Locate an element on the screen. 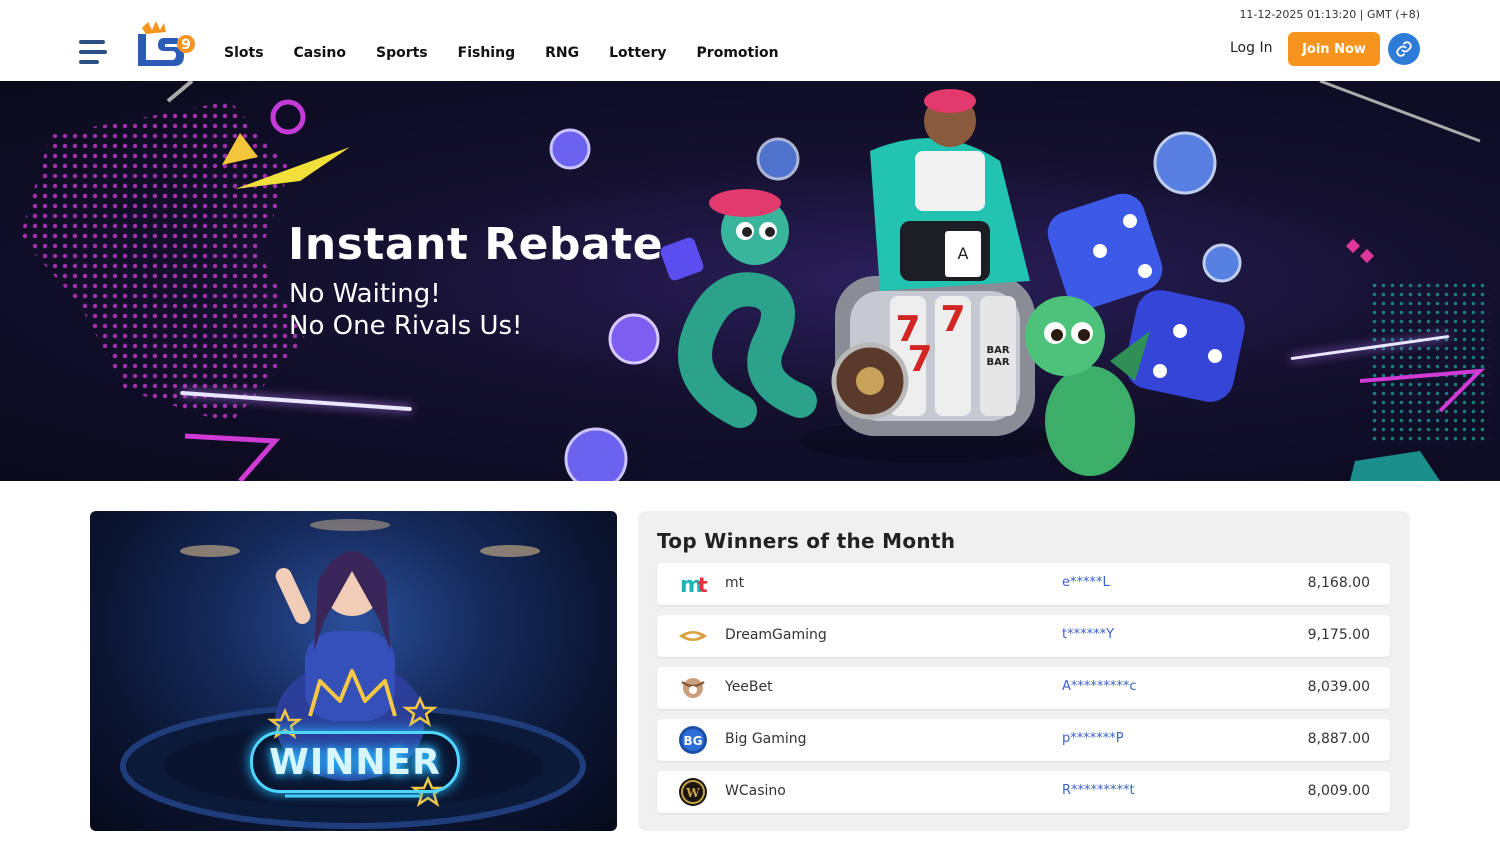  dreamgaming-logo-icon is located at coordinates (693, 636).